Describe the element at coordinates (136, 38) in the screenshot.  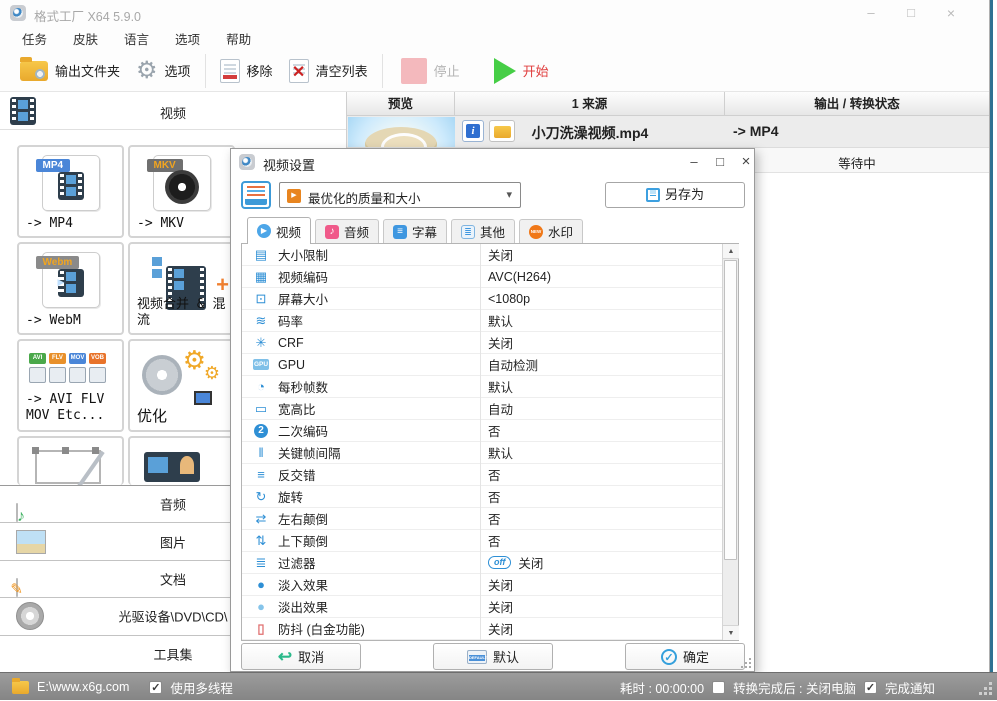
I see `menu-language: 语言` at that location.